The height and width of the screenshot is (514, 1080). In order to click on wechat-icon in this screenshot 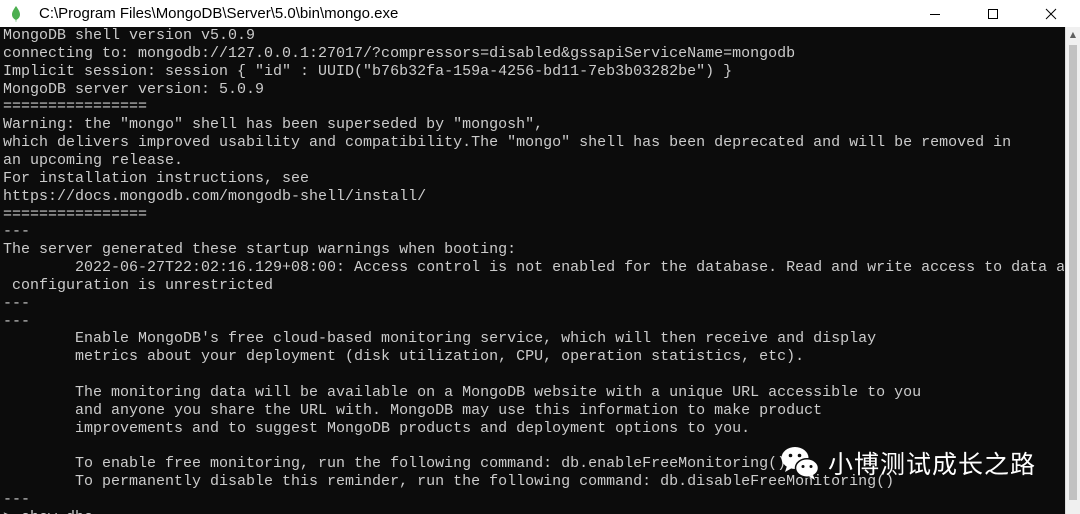, I will do `click(800, 463)`.